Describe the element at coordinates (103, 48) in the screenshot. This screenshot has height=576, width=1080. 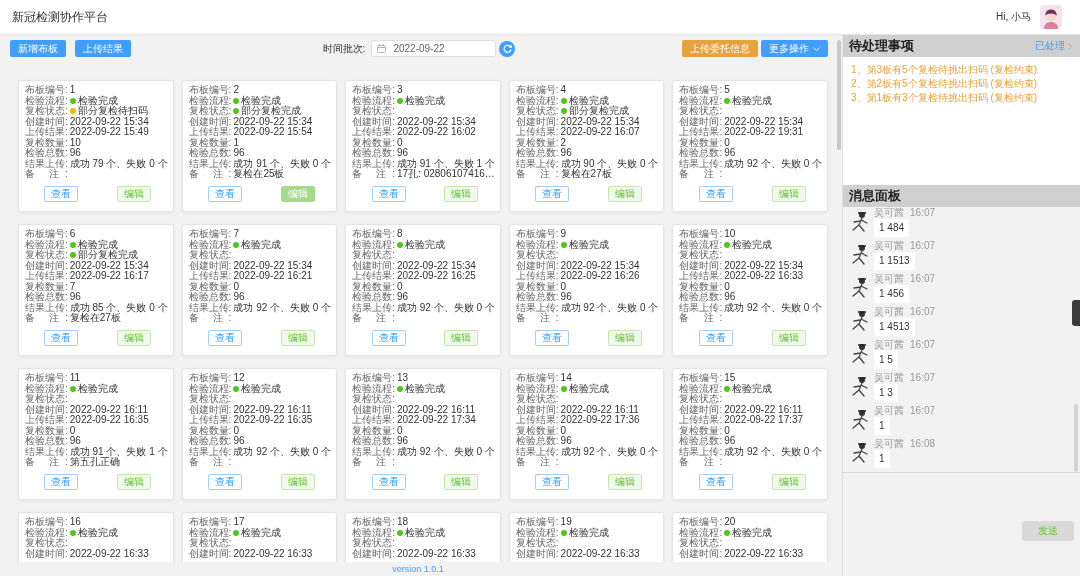
I see `toolbar-button: 上传结果` at that location.